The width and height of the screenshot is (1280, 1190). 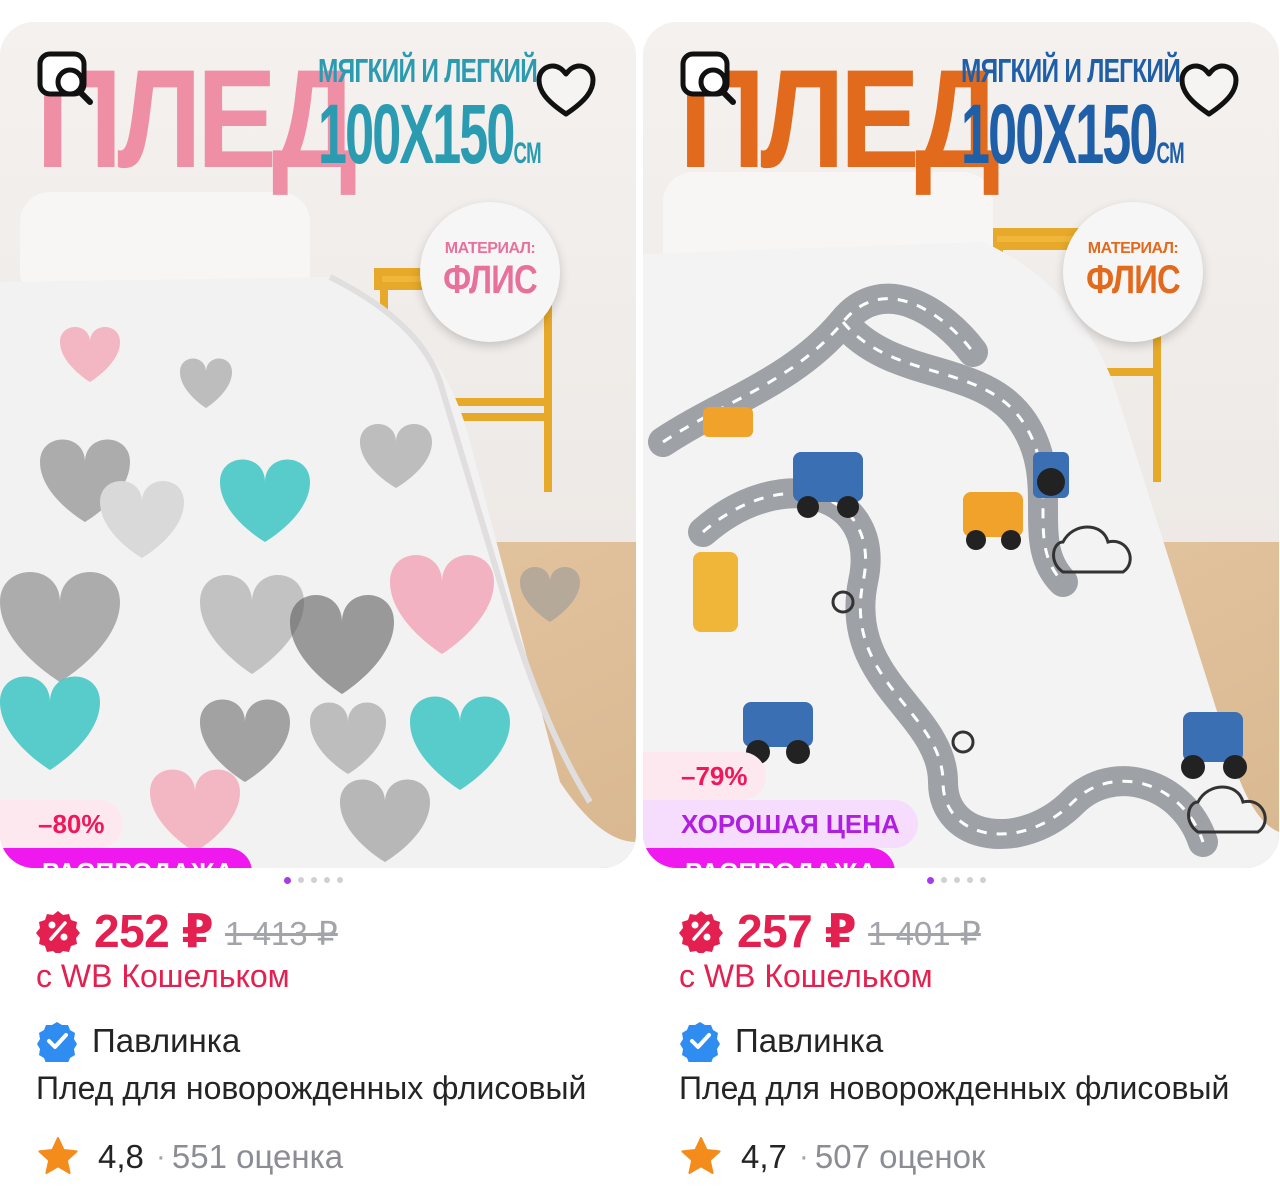 What do you see at coordinates (780, 824) in the screenshot?
I see `good-price-badge: ХОРОШАЯ ЦЕНА` at bounding box center [780, 824].